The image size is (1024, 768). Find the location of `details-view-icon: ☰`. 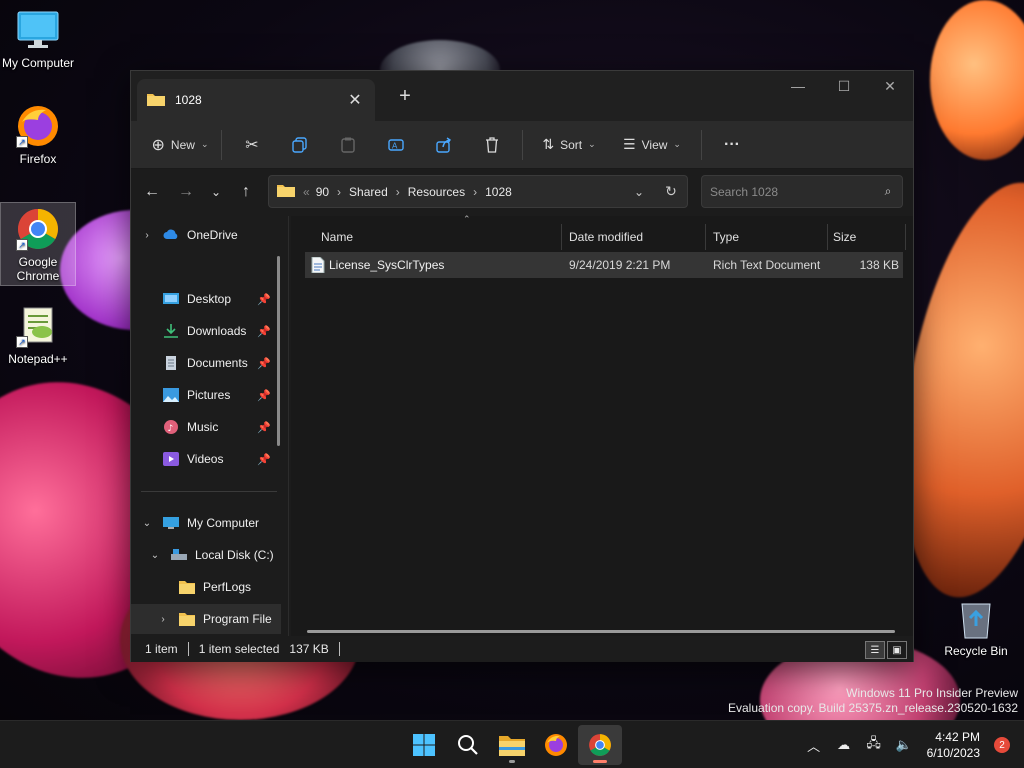

details-view-icon: ☰ is located at coordinates (875, 650).